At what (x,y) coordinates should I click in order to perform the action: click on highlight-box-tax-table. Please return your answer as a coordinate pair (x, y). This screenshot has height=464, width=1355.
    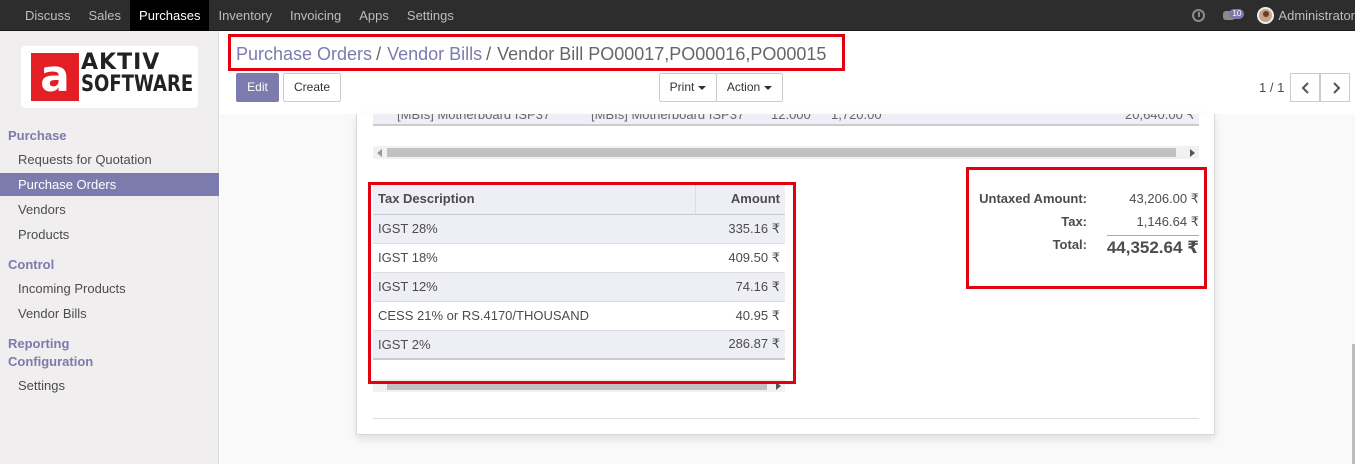
    Looking at the image, I should click on (582, 283).